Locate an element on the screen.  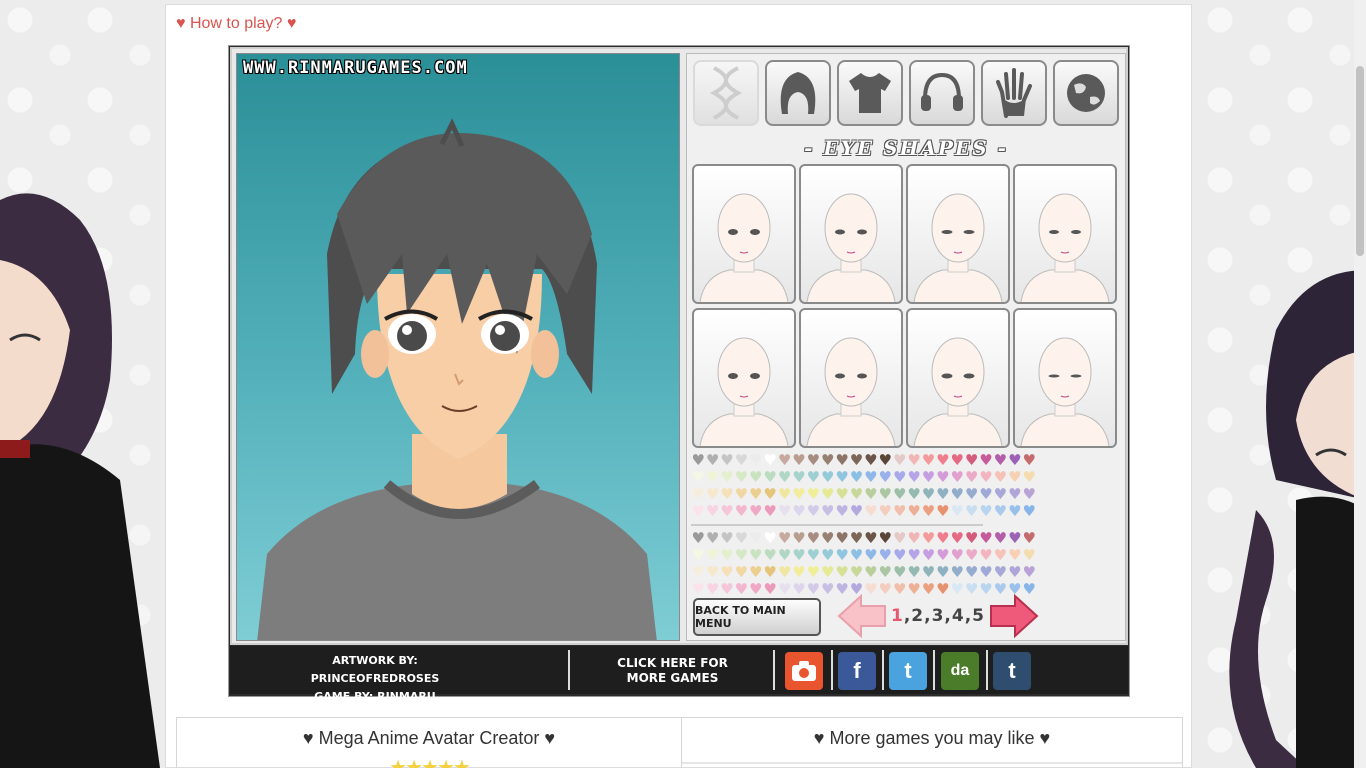
category-hair-button is located at coordinates (798, 93).